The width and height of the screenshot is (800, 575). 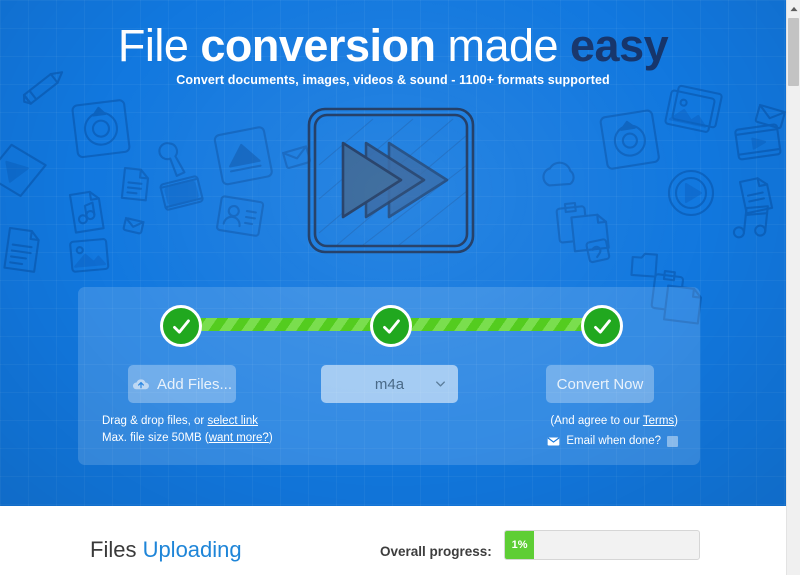 I want to click on overall-progress-fill: 1%, so click(x=520, y=545).